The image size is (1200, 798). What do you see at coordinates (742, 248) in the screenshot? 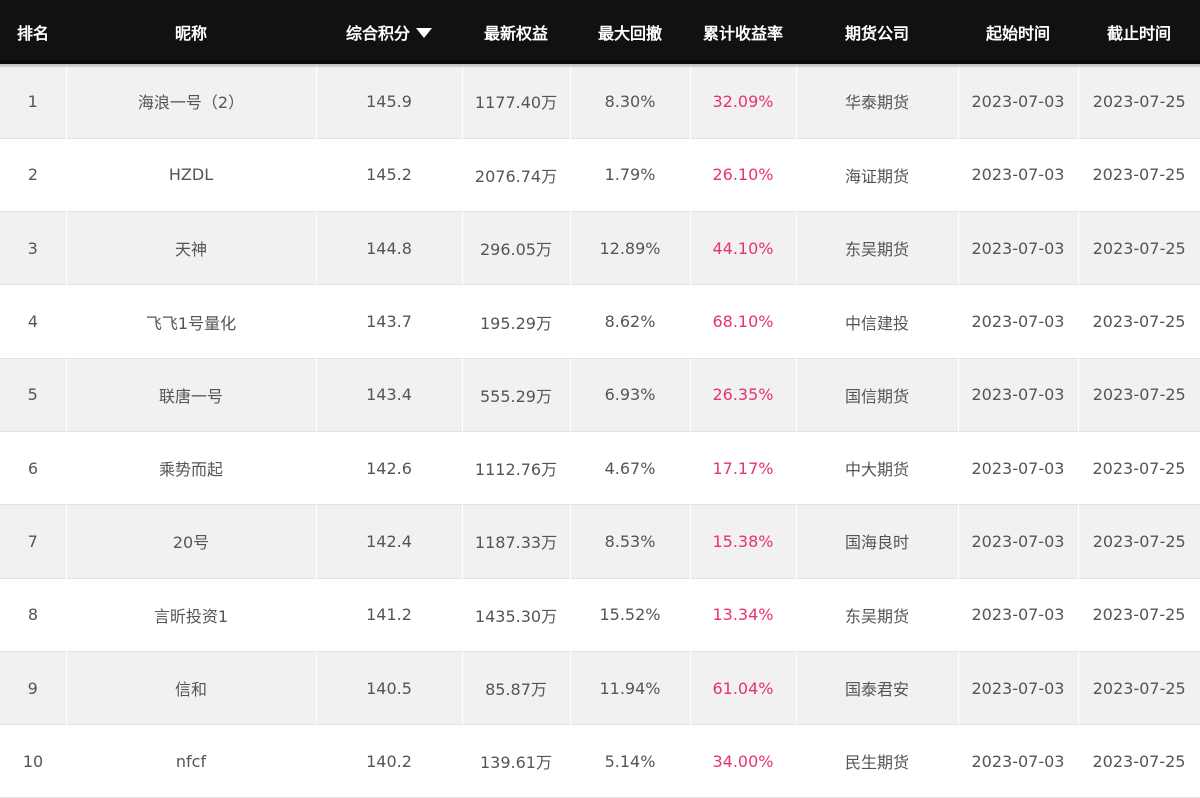
I see `cell-return: 44.10%` at bounding box center [742, 248].